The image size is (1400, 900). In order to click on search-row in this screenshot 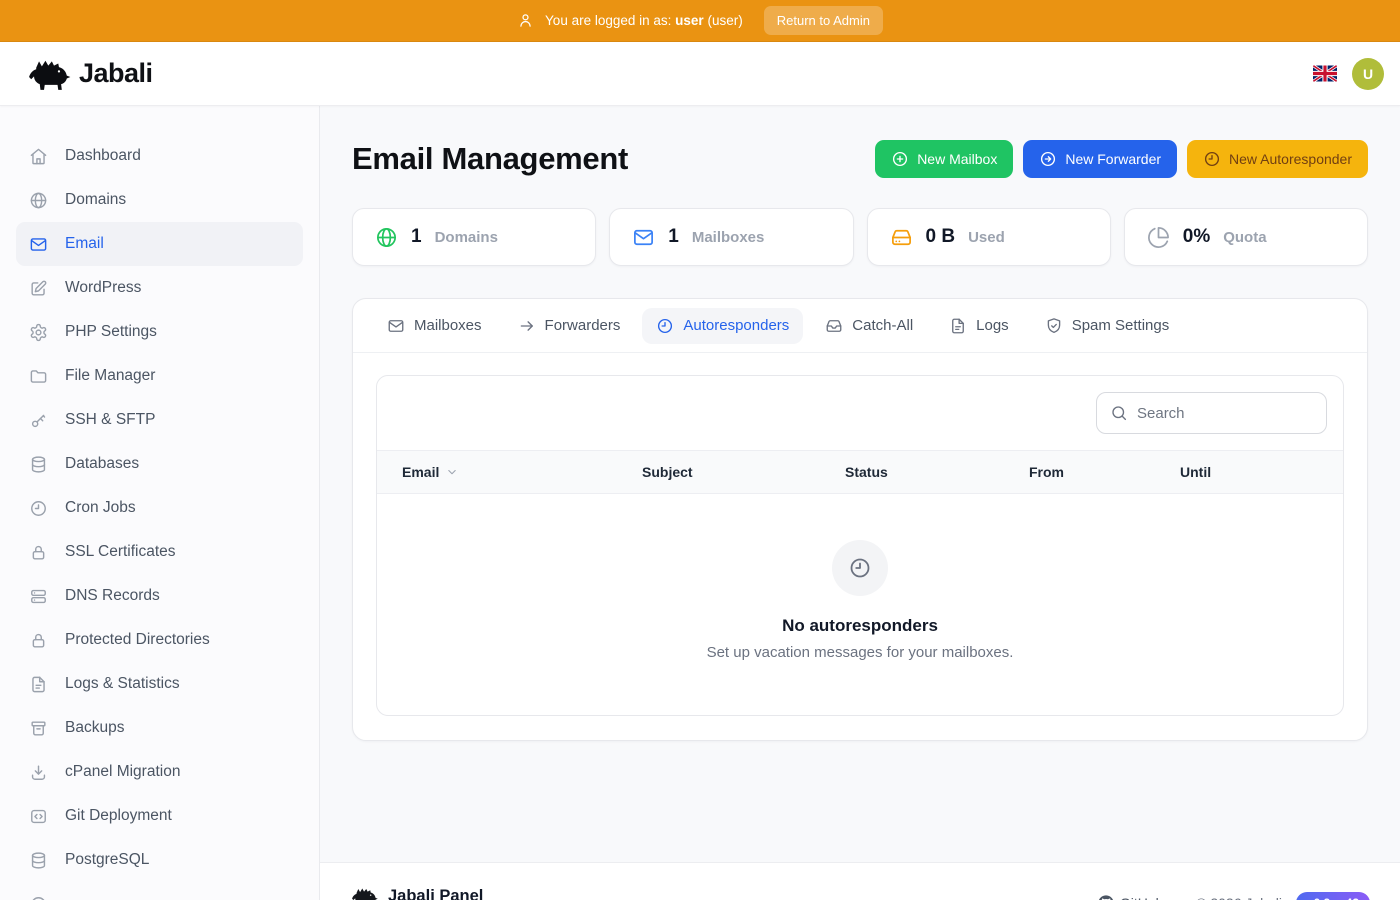, I will do `click(860, 413)`.